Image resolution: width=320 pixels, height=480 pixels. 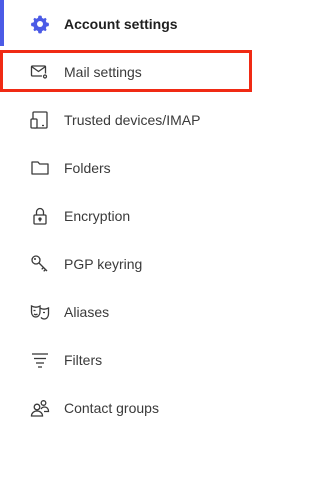 What do you see at coordinates (40, 168) in the screenshot?
I see `folder-icon` at bounding box center [40, 168].